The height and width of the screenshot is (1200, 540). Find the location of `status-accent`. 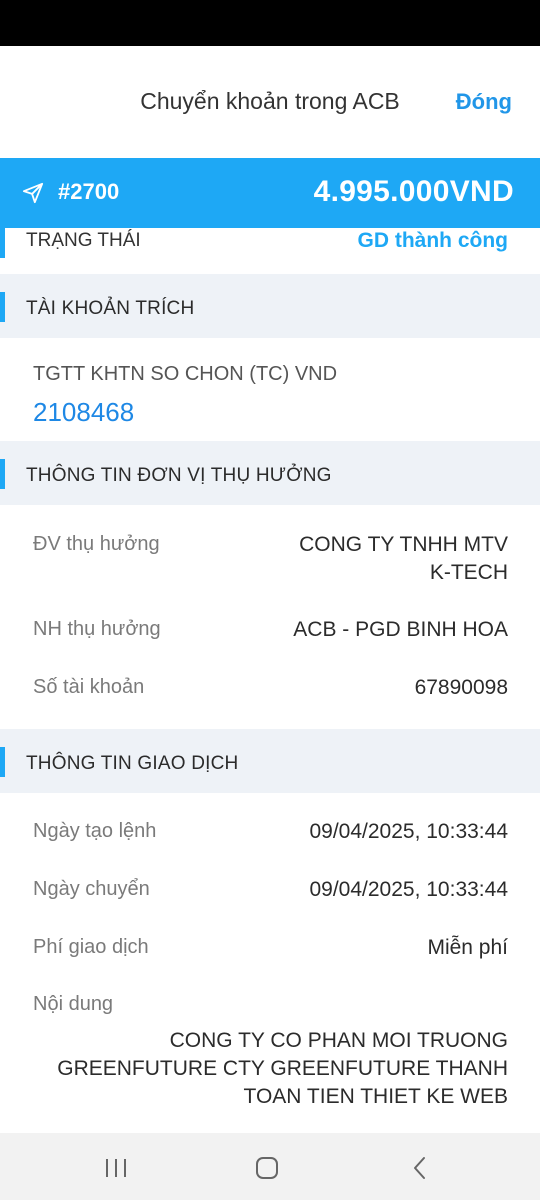

status-accent is located at coordinates (2, 243).